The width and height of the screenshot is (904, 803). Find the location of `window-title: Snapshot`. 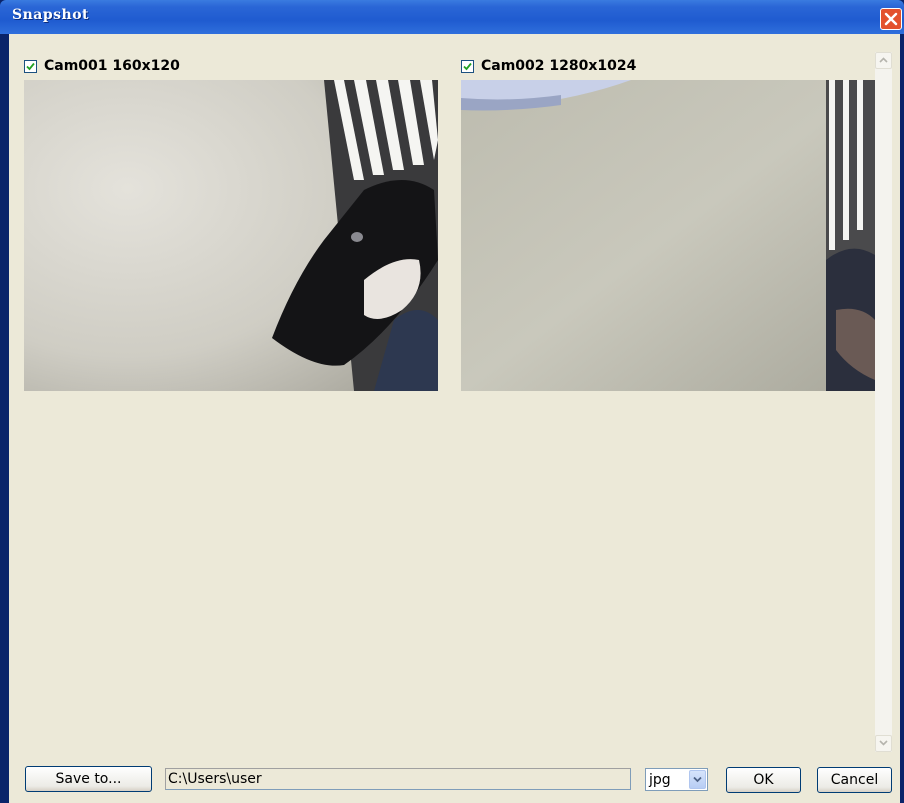

window-title: Snapshot is located at coordinates (51, 15).